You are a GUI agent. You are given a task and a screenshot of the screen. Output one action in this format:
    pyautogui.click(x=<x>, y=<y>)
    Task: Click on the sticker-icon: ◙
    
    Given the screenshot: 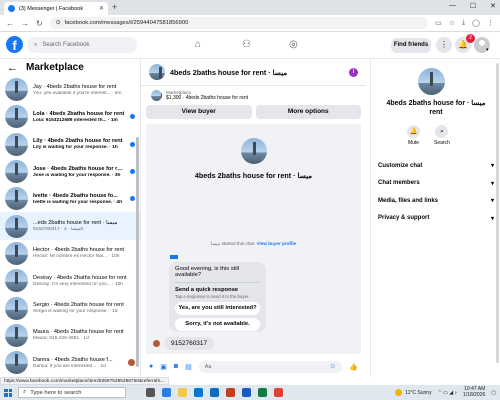 What is the action you would take?
    pyautogui.click(x=176, y=366)
    